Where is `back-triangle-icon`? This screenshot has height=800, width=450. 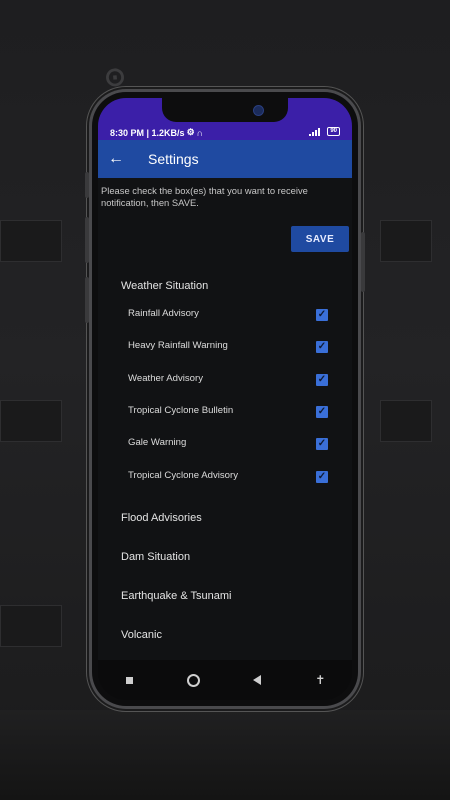 back-triangle-icon is located at coordinates (256, 680).